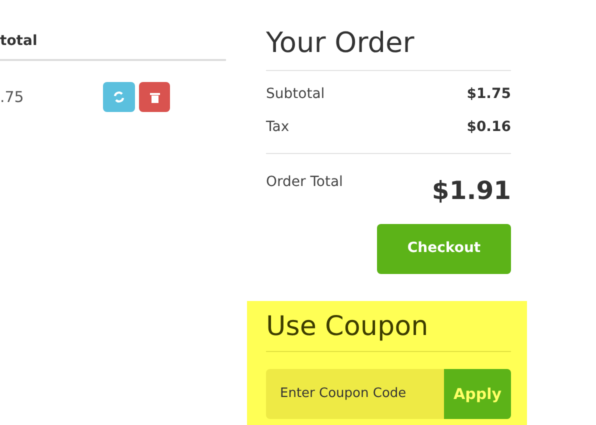 The width and height of the screenshot is (596, 425). I want to click on summary-value: $0.16, so click(488, 127).